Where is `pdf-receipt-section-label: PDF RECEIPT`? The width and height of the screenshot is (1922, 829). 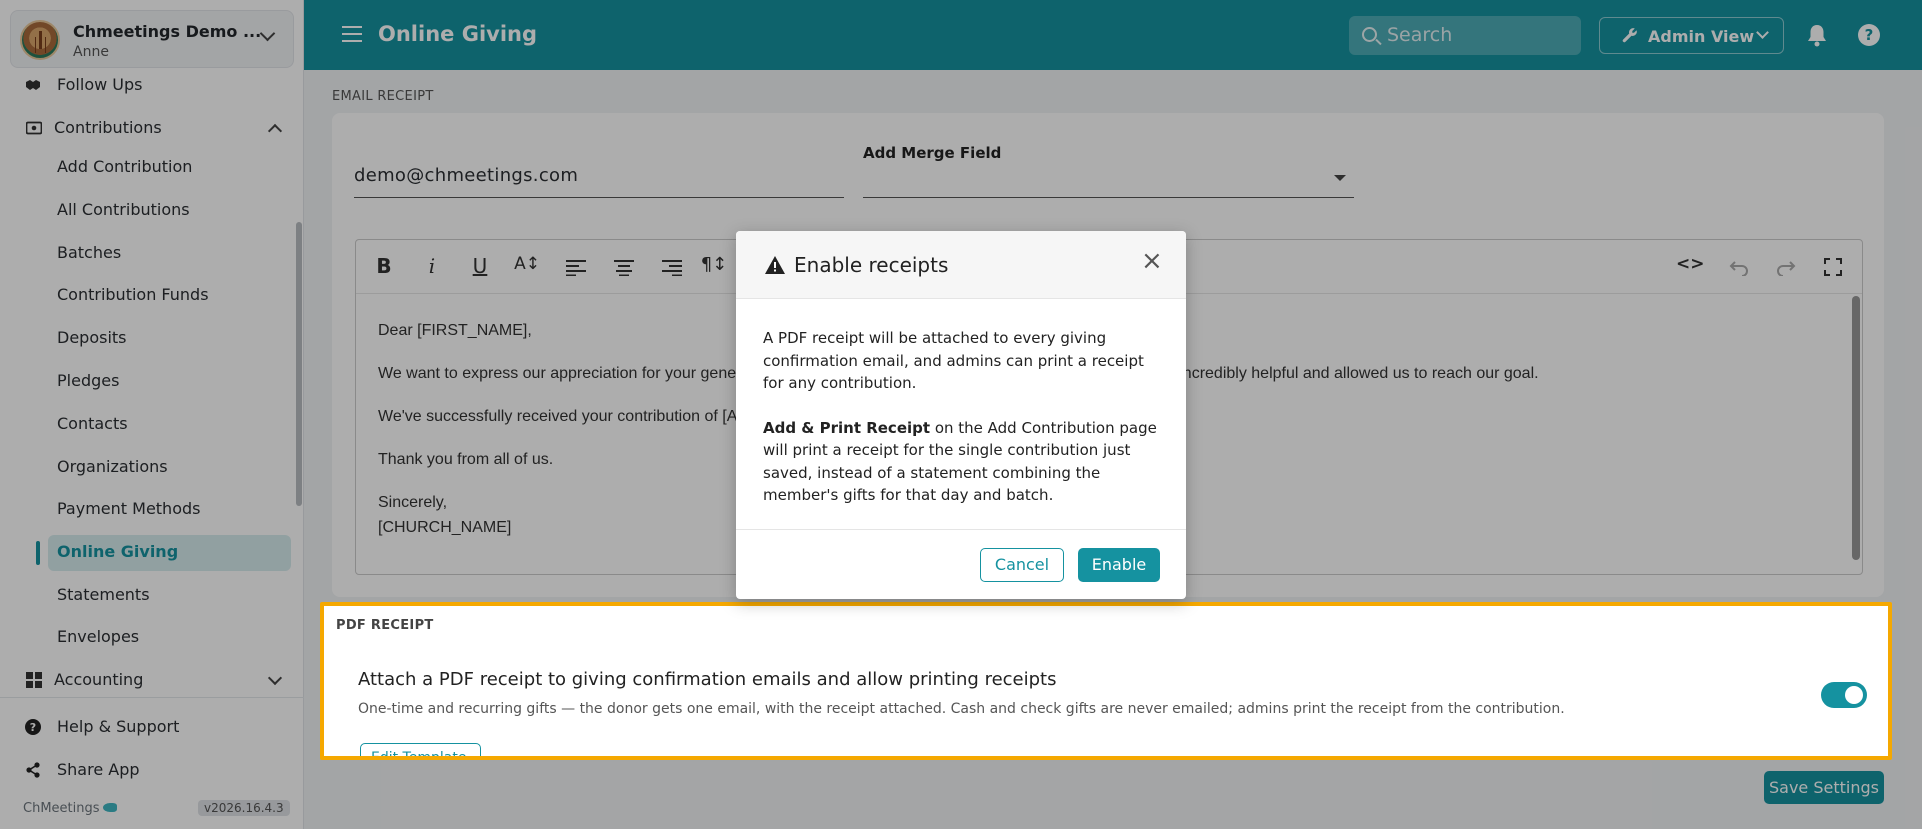 pdf-receipt-section-label: PDF RECEIPT is located at coordinates (385, 625).